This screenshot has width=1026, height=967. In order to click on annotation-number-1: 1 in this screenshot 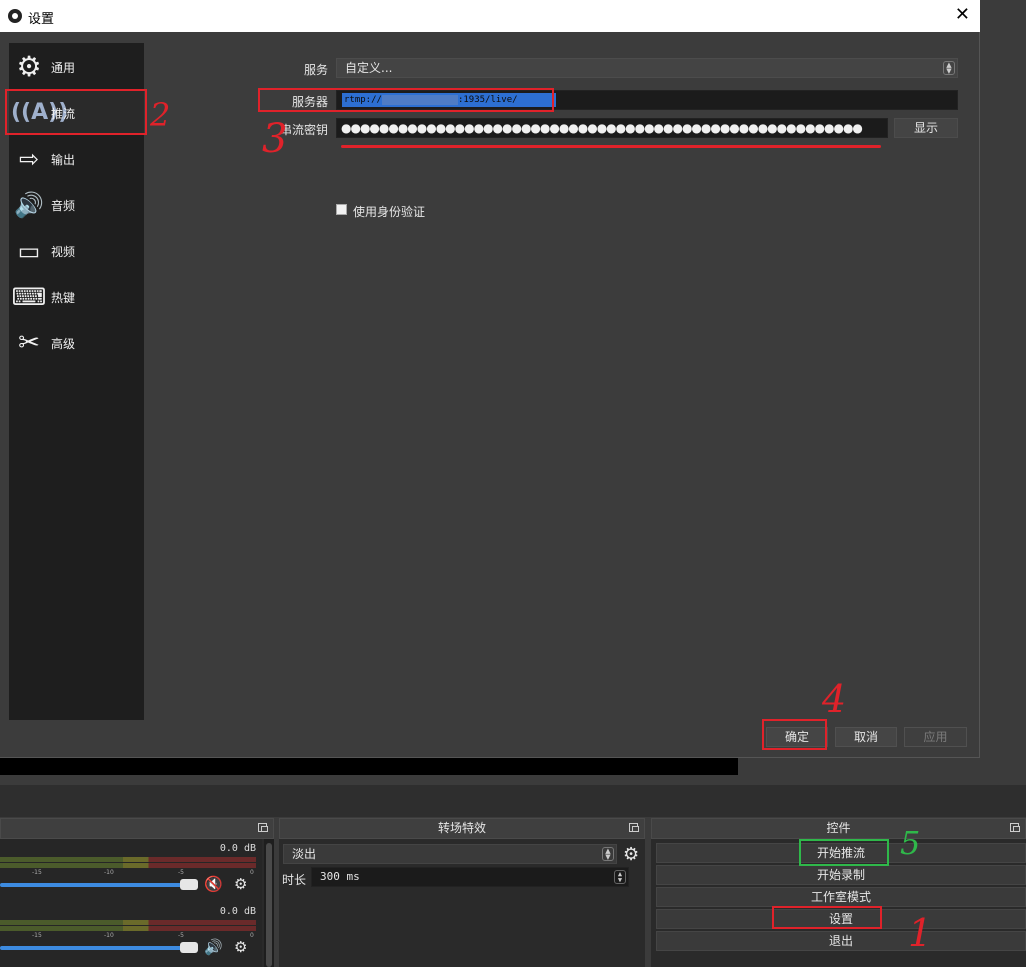, I will do `click(920, 933)`.